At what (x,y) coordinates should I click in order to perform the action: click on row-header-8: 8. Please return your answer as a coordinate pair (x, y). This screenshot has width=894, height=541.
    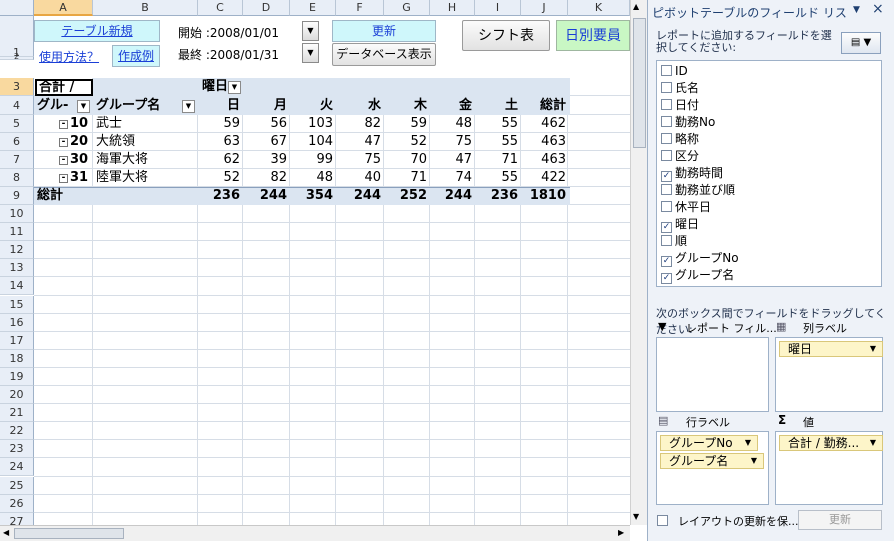
    Looking at the image, I should click on (17, 178).